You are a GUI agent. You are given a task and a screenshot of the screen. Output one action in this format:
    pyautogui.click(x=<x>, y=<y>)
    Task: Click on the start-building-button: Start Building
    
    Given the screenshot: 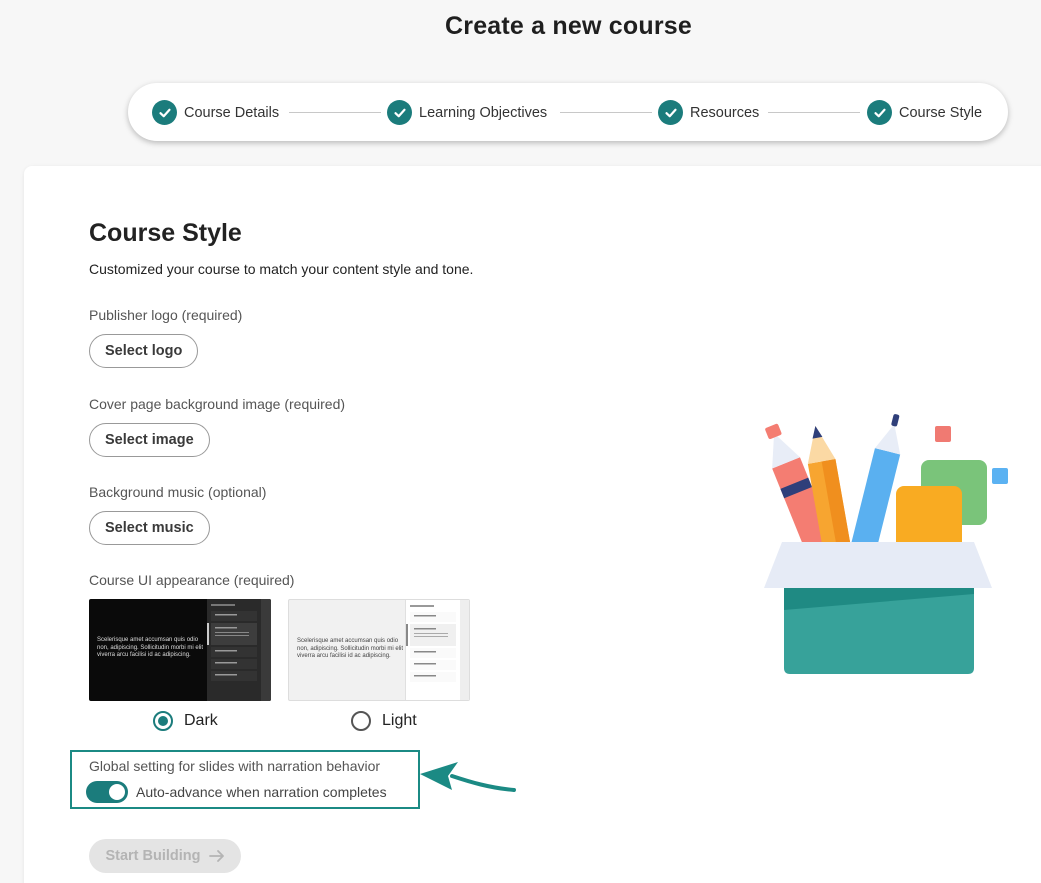 What is the action you would take?
    pyautogui.click(x=165, y=856)
    